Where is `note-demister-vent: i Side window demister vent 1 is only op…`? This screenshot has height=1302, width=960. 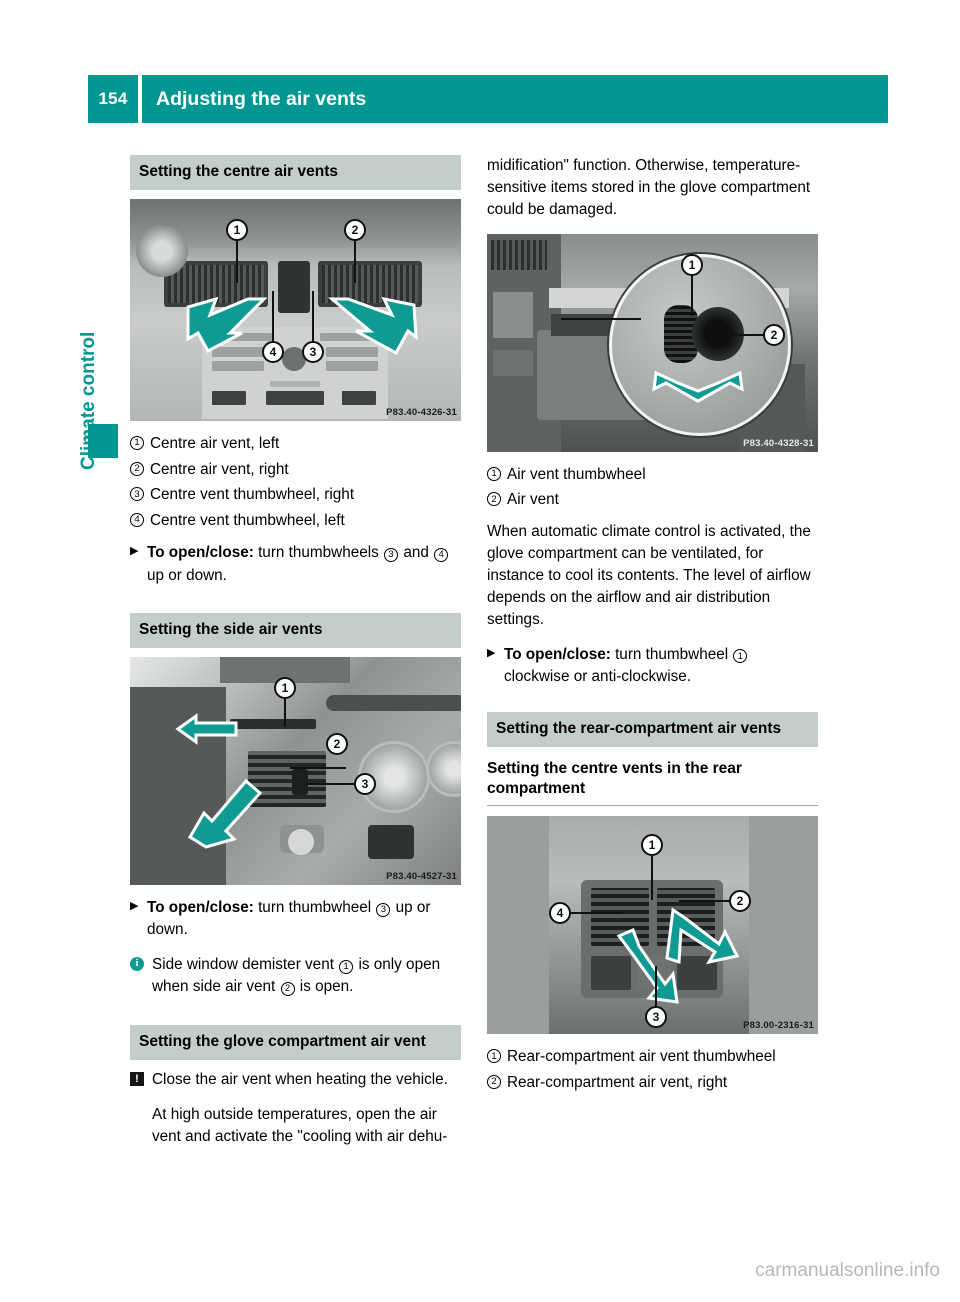 note-demister-vent: i Side window demister vent 1 is only op… is located at coordinates (295, 976).